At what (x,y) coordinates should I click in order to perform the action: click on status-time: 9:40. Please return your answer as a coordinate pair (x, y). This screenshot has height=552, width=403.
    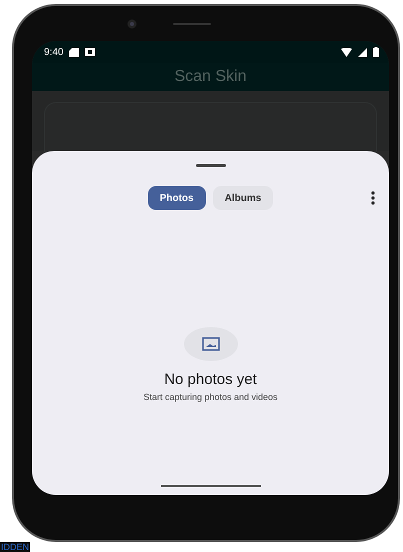
    Looking at the image, I should click on (54, 52).